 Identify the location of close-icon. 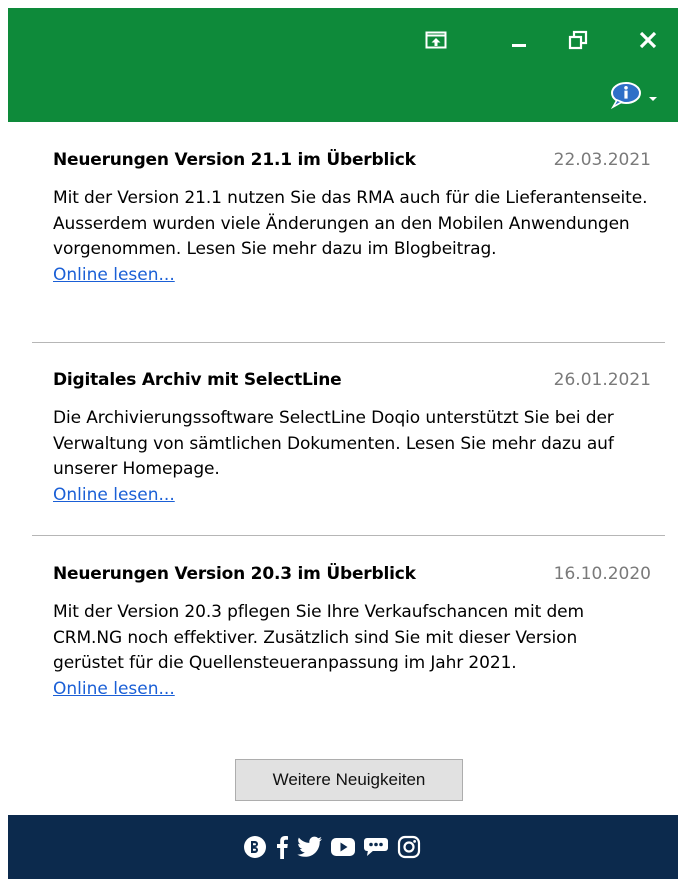
(648, 40).